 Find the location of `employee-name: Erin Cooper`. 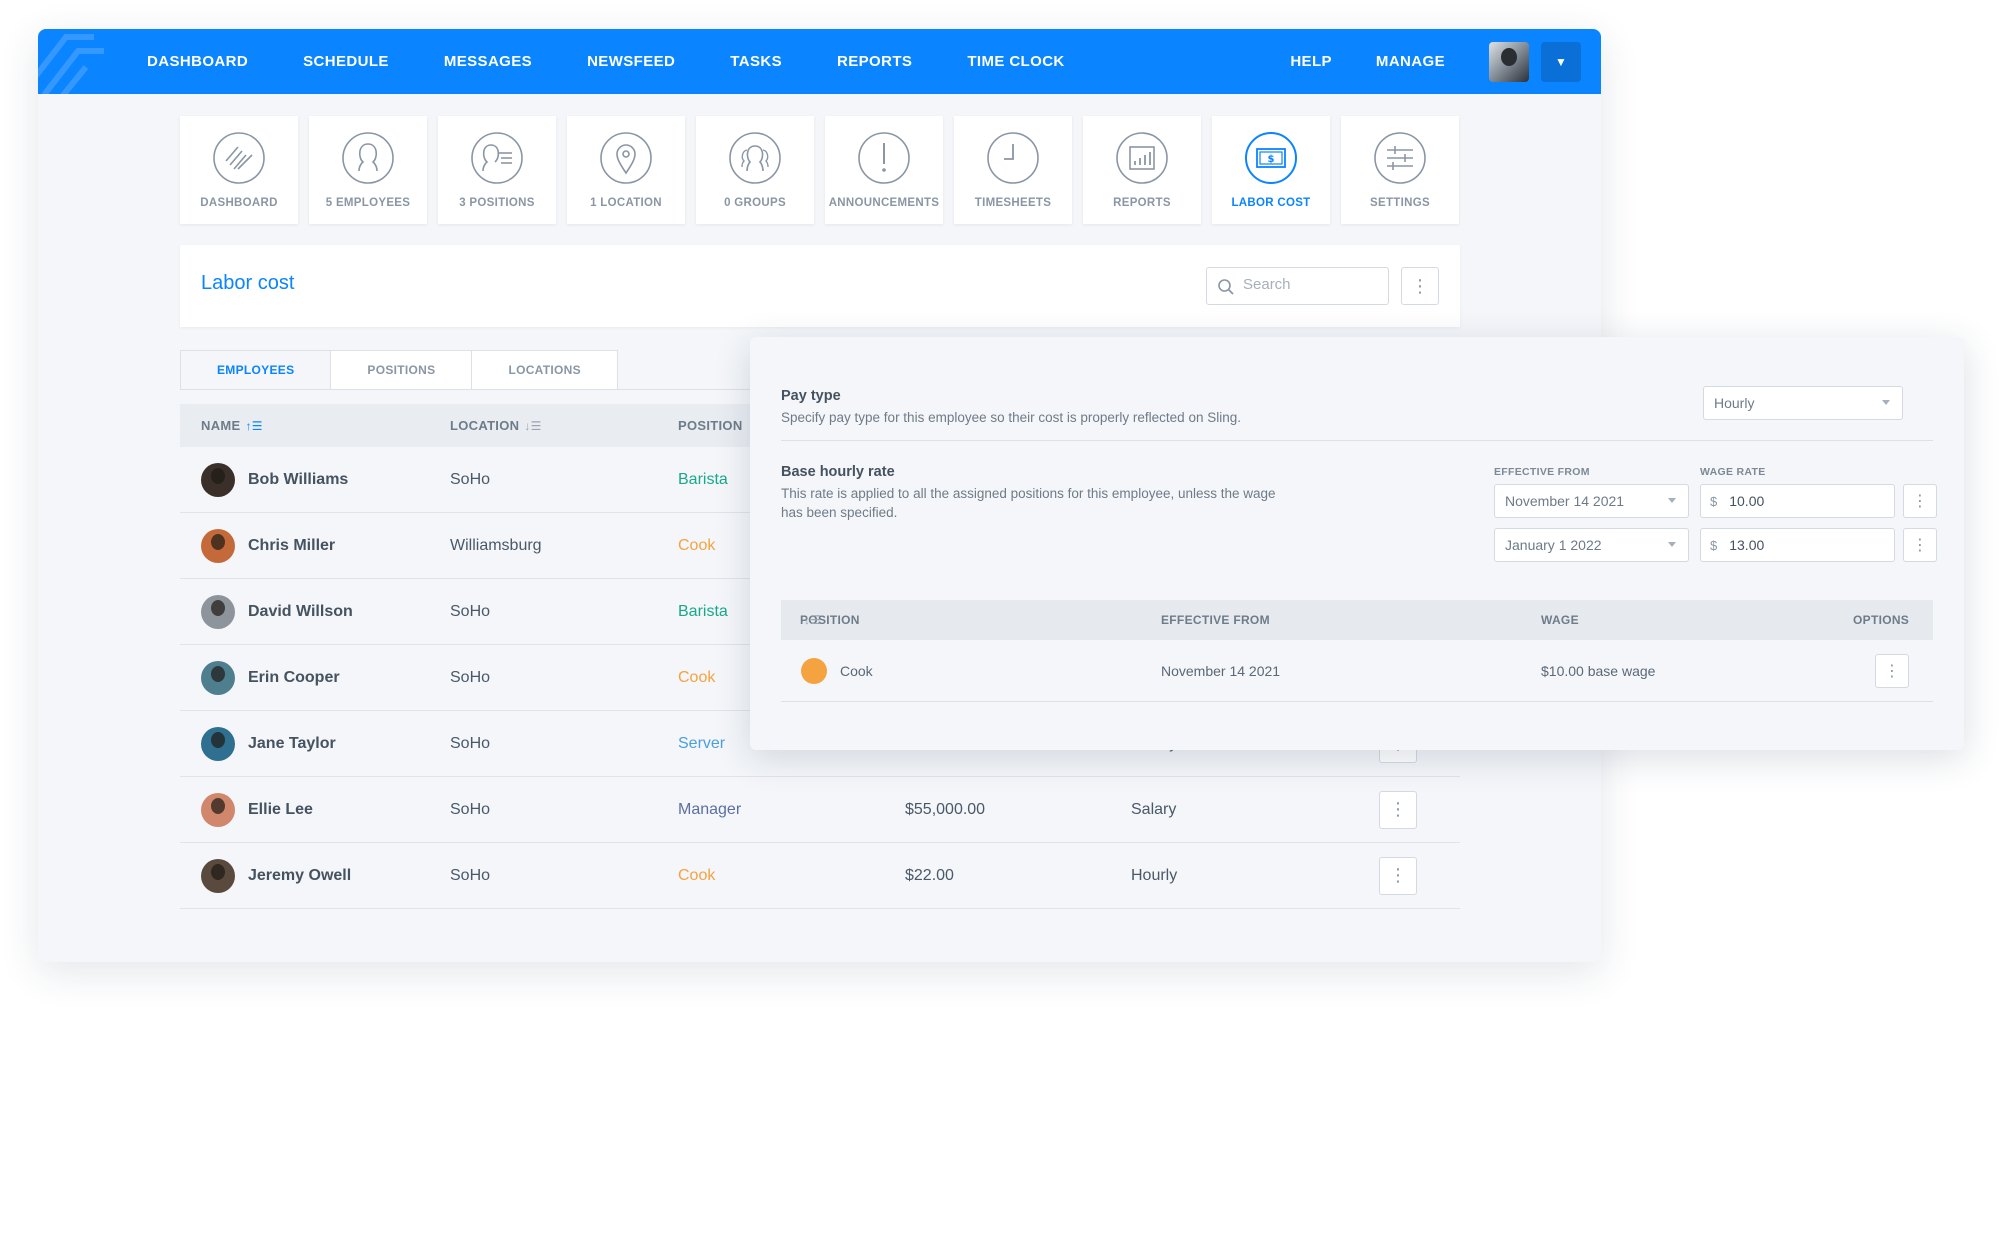

employee-name: Erin Cooper is located at coordinates (294, 678).